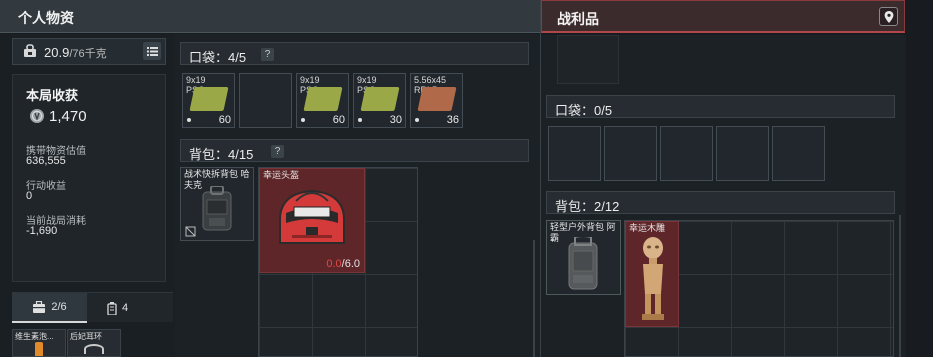  Describe the element at coordinates (647, 228) in the screenshot. I see `lucky-statue-name: 幸运木雕` at that location.